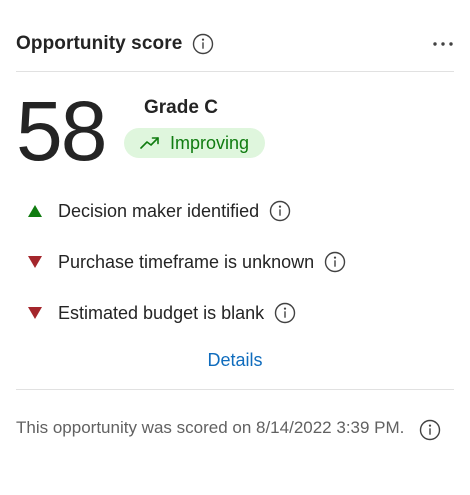 This screenshot has height=495, width=470. Describe the element at coordinates (181, 107) in the screenshot. I see `grade-label: Grade C` at that location.